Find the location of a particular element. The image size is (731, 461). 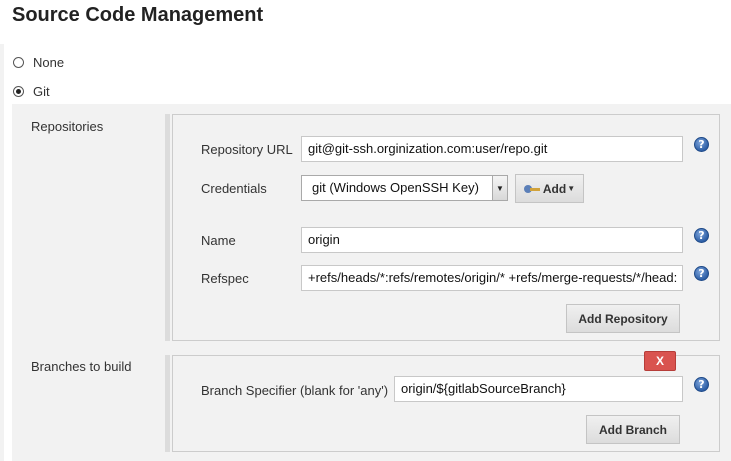

section-title: Source Code Management is located at coordinates (138, 15).